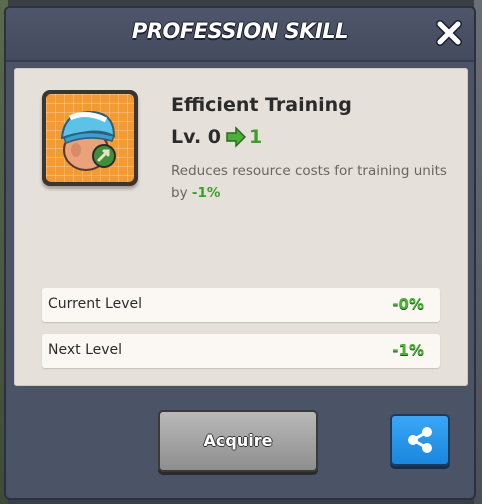 This screenshot has width=482, height=504. Describe the element at coordinates (236, 137) in the screenshot. I see `arrow-right-icon` at that location.